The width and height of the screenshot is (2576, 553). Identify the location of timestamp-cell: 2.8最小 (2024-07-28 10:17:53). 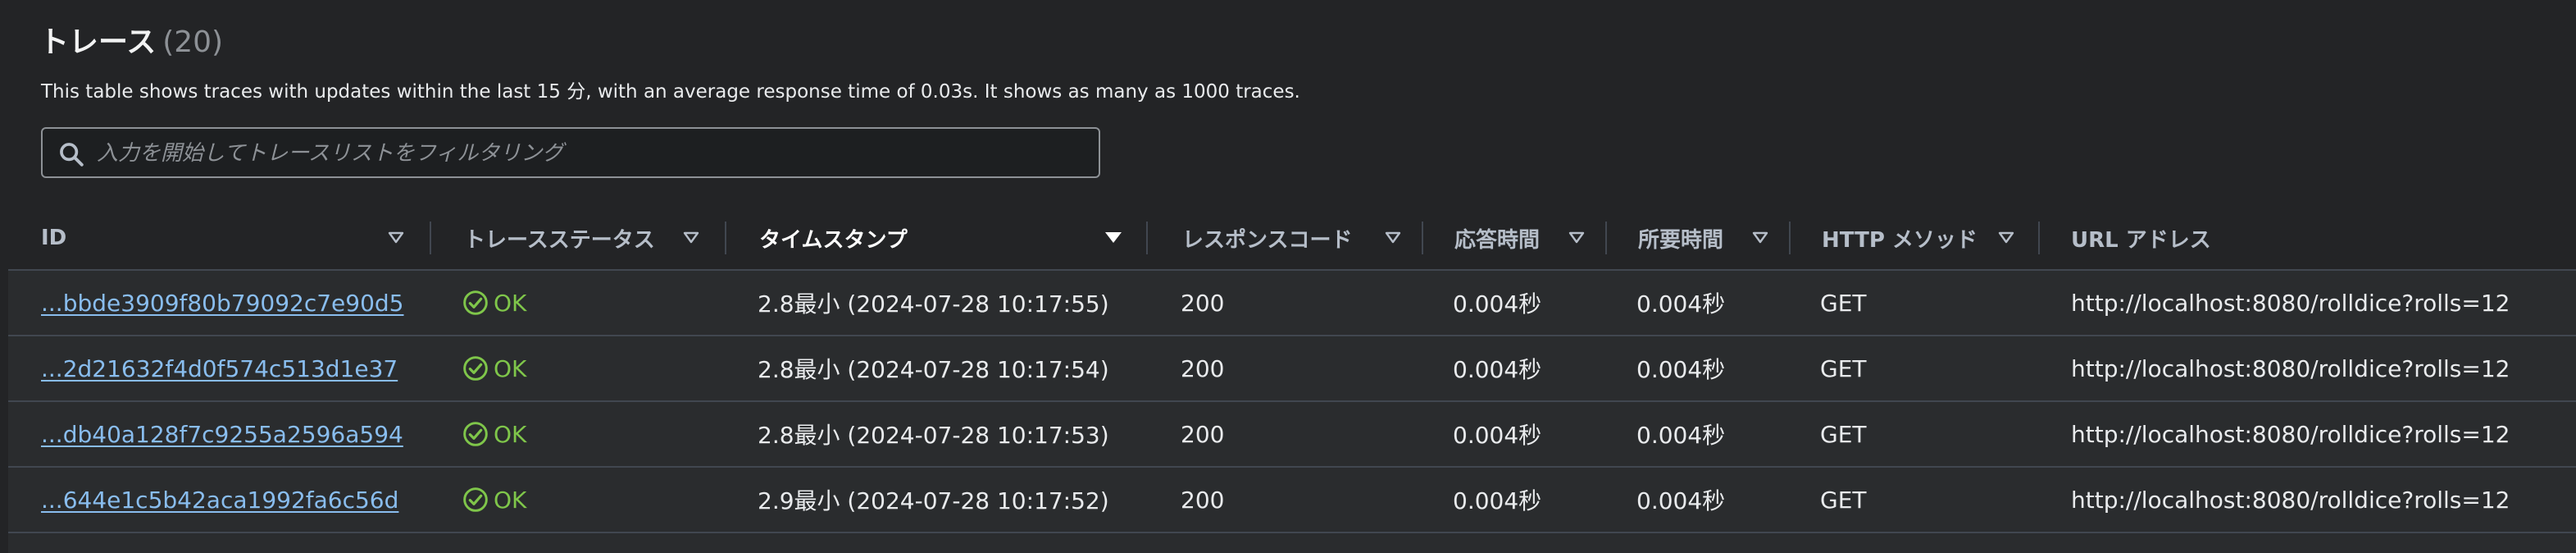
(933, 435).